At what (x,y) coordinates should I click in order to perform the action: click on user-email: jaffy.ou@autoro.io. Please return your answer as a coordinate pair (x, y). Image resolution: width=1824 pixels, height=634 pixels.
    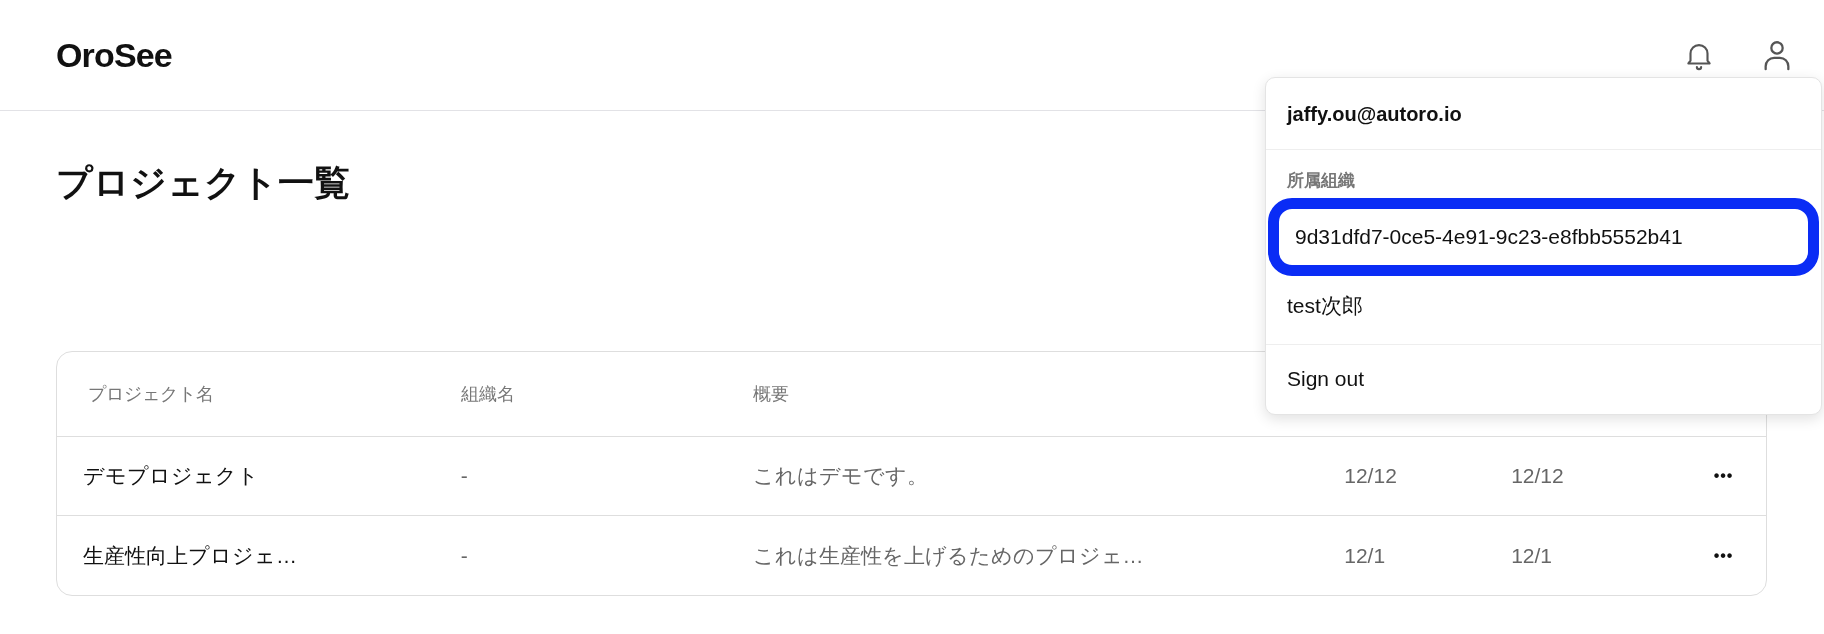
    Looking at the image, I should click on (1374, 114).